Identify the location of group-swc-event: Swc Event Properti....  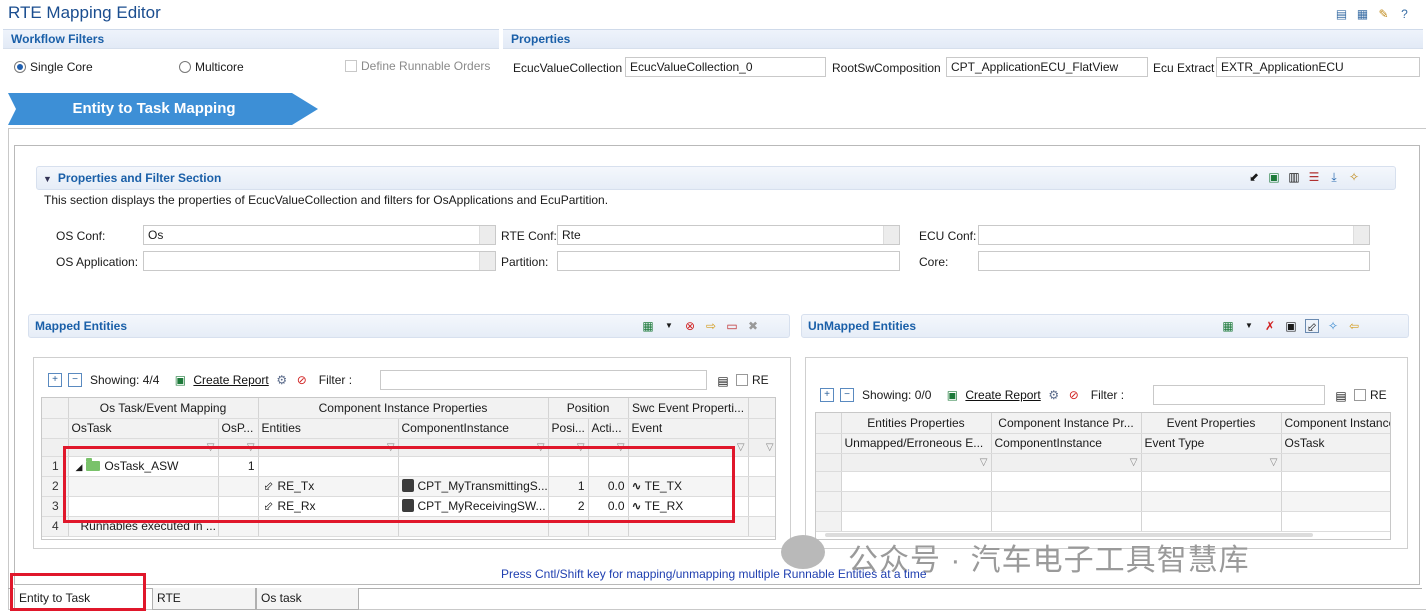
(688, 408).